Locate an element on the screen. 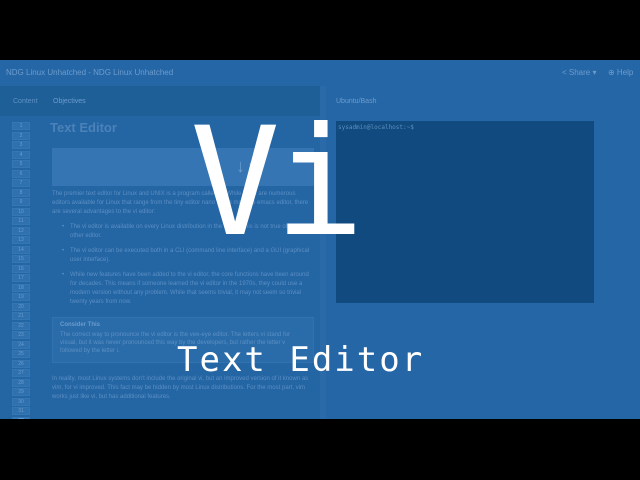 The image size is (640, 480). line-number-item: 19 is located at coordinates (21, 297).